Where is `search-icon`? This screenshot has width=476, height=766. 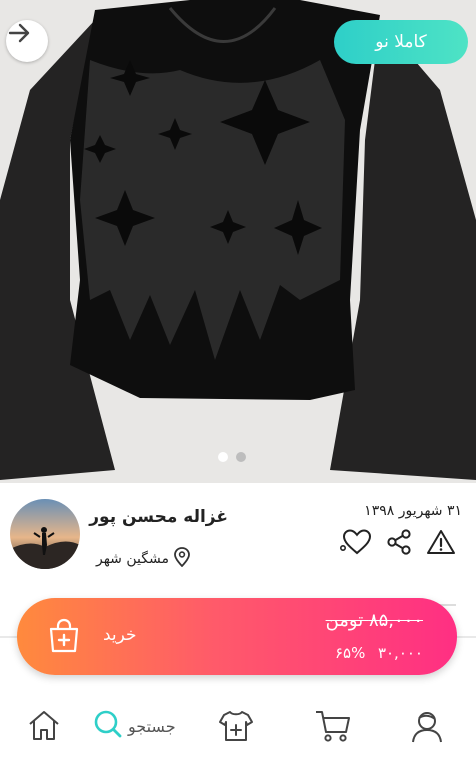
search-icon is located at coordinates (108, 726).